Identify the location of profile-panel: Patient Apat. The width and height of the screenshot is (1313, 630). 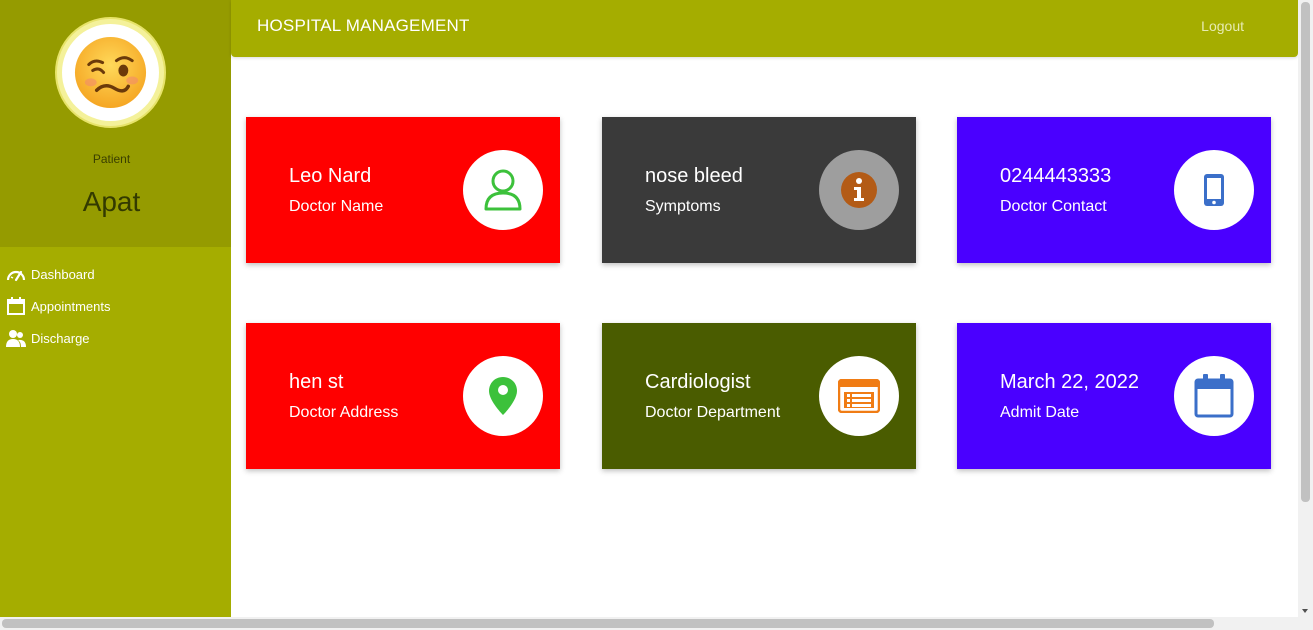
(115, 123).